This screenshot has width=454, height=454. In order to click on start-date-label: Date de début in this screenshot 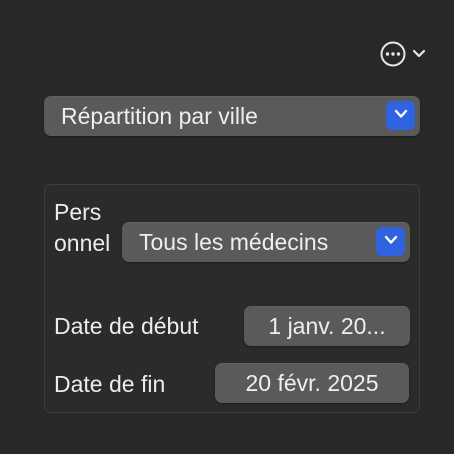, I will do `click(126, 326)`.